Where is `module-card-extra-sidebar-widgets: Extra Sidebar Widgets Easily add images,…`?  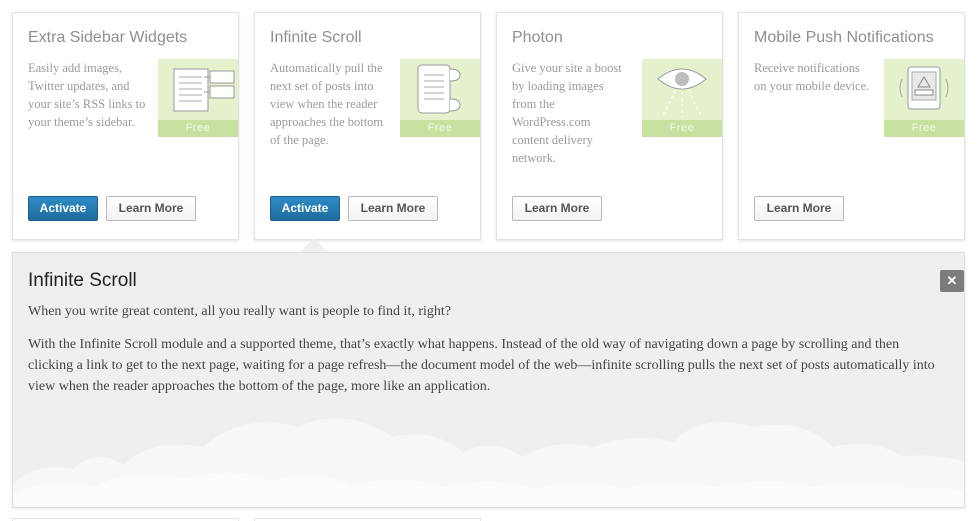
module-card-extra-sidebar-widgets: Extra Sidebar Widgets Easily add images,… is located at coordinates (125, 126).